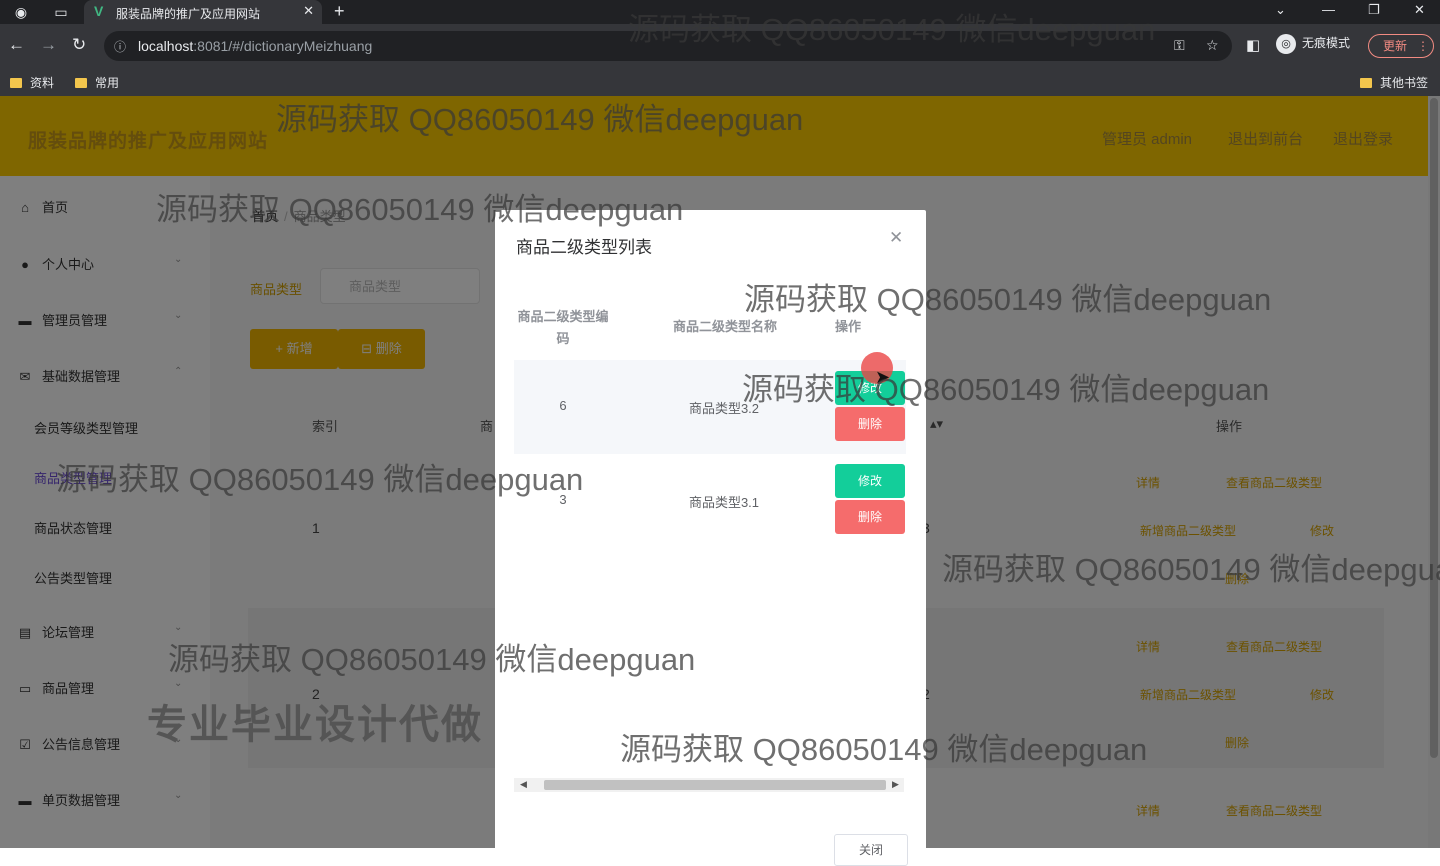  What do you see at coordinates (1328, 9) in the screenshot?
I see `minimize-icon: —` at bounding box center [1328, 9].